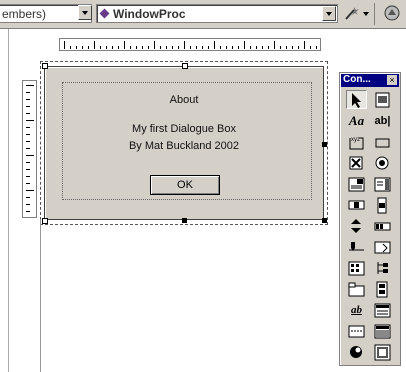 The width and height of the screenshot is (406, 372). I want to click on tool-animate-button, so click(382, 288).